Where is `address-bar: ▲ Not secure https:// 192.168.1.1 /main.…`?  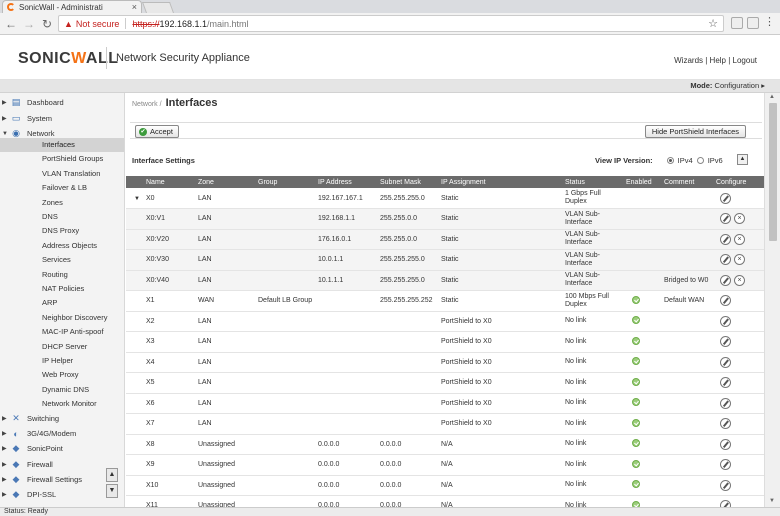 address-bar: ▲ Not secure https:// 192.168.1.1 /main.… is located at coordinates (391, 23).